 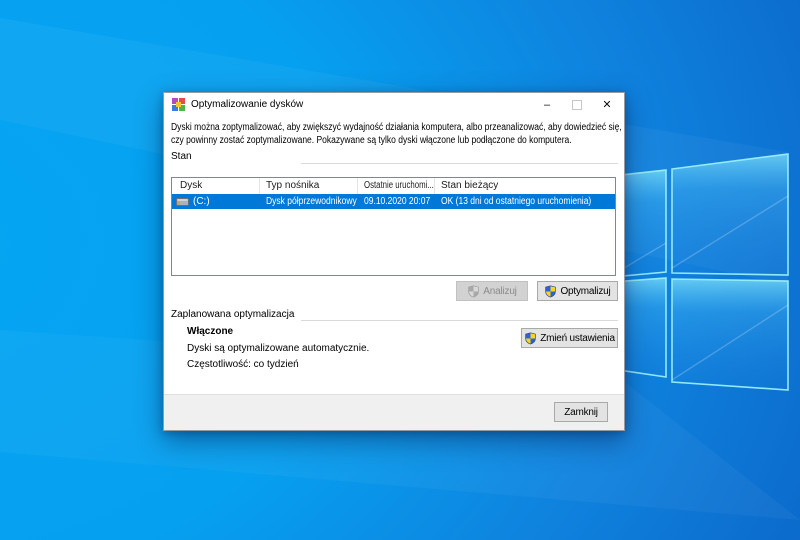 What do you see at coordinates (581, 412) in the screenshot?
I see `close-dialog-button: Zamknij` at bounding box center [581, 412].